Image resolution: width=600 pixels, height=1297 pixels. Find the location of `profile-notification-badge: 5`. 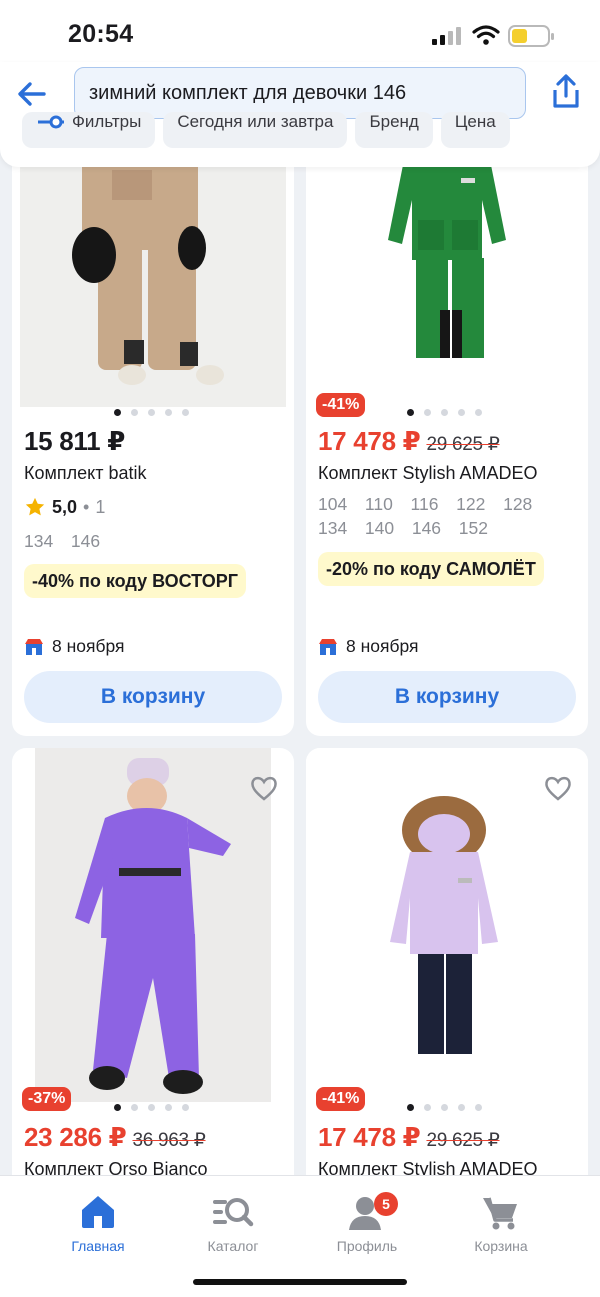

profile-notification-badge: 5 is located at coordinates (386, 1204).